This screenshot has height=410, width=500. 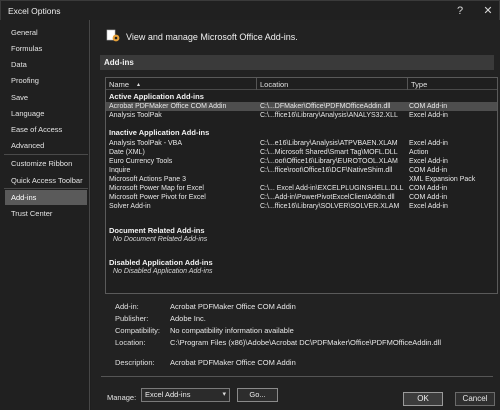 I want to click on row-name: Microsoft Actions Pane 3, so click(x=148, y=179).